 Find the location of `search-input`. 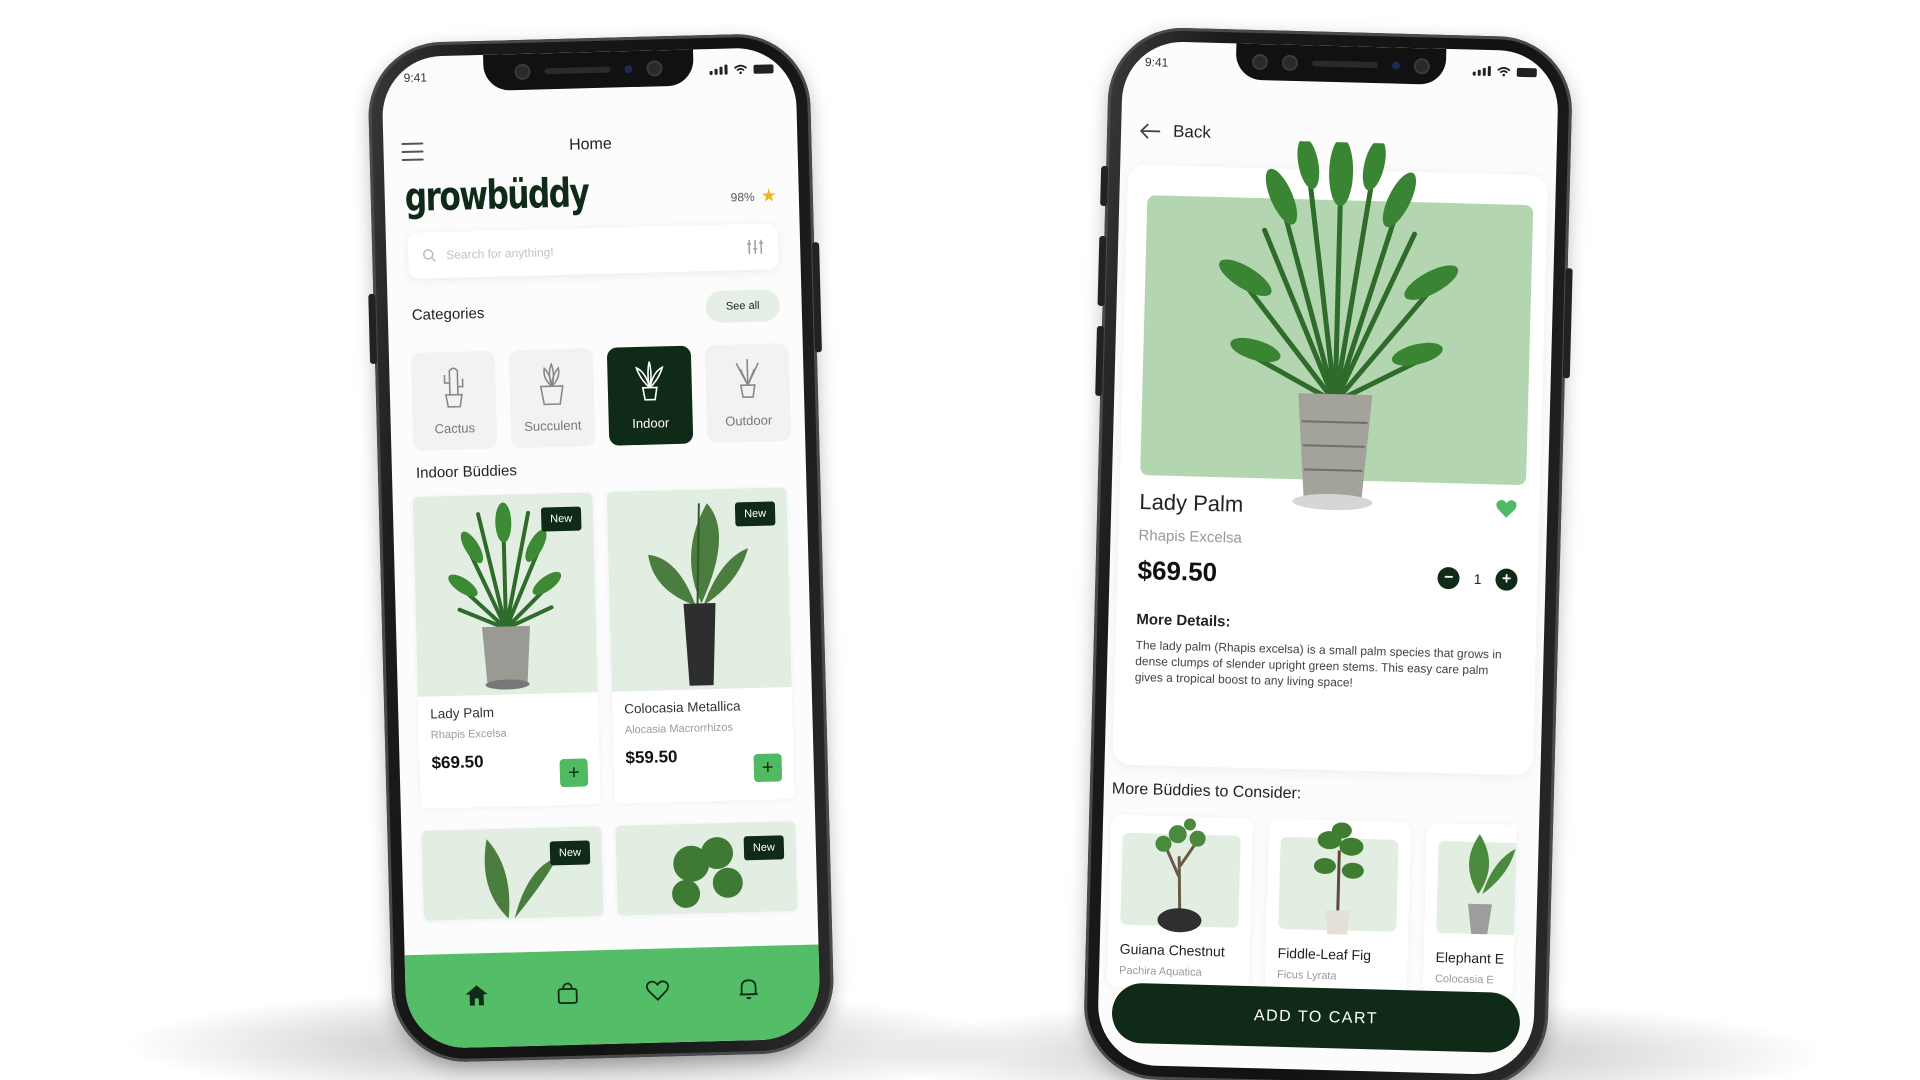

search-input is located at coordinates (591, 251).